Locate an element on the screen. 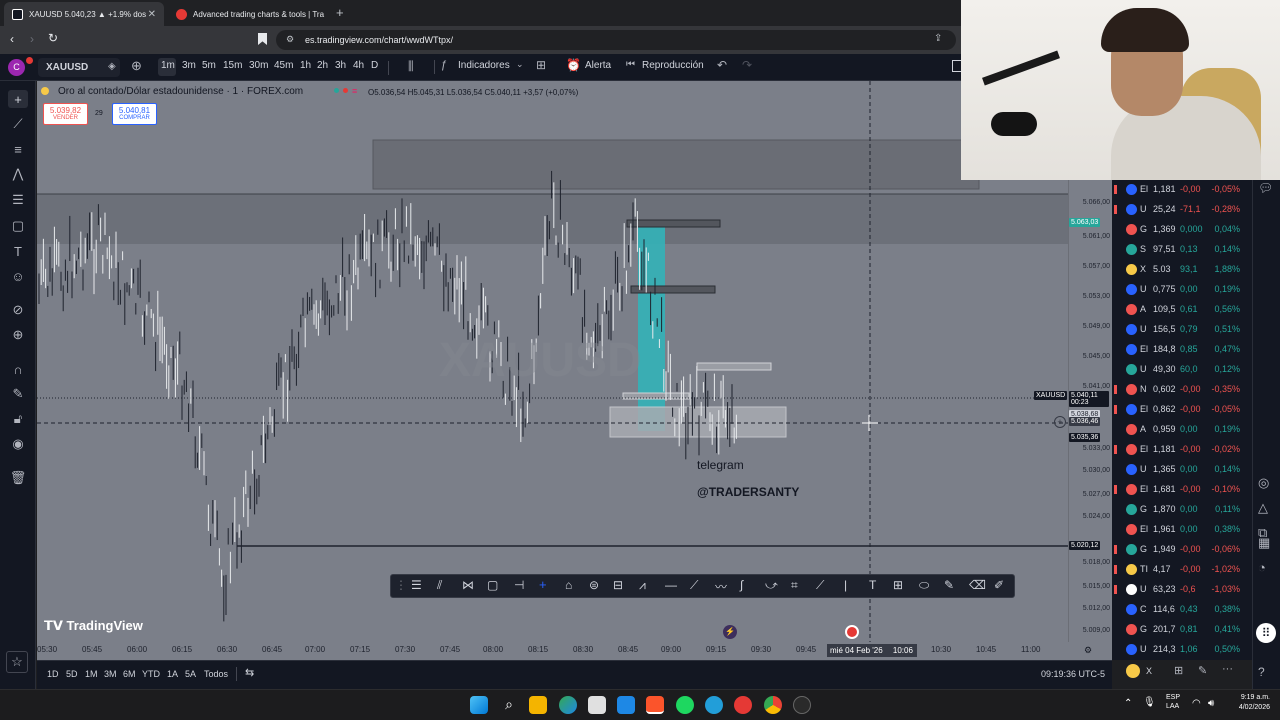 The width and height of the screenshot is (1280, 720). reload-icon: ↻ is located at coordinates (53, 38).